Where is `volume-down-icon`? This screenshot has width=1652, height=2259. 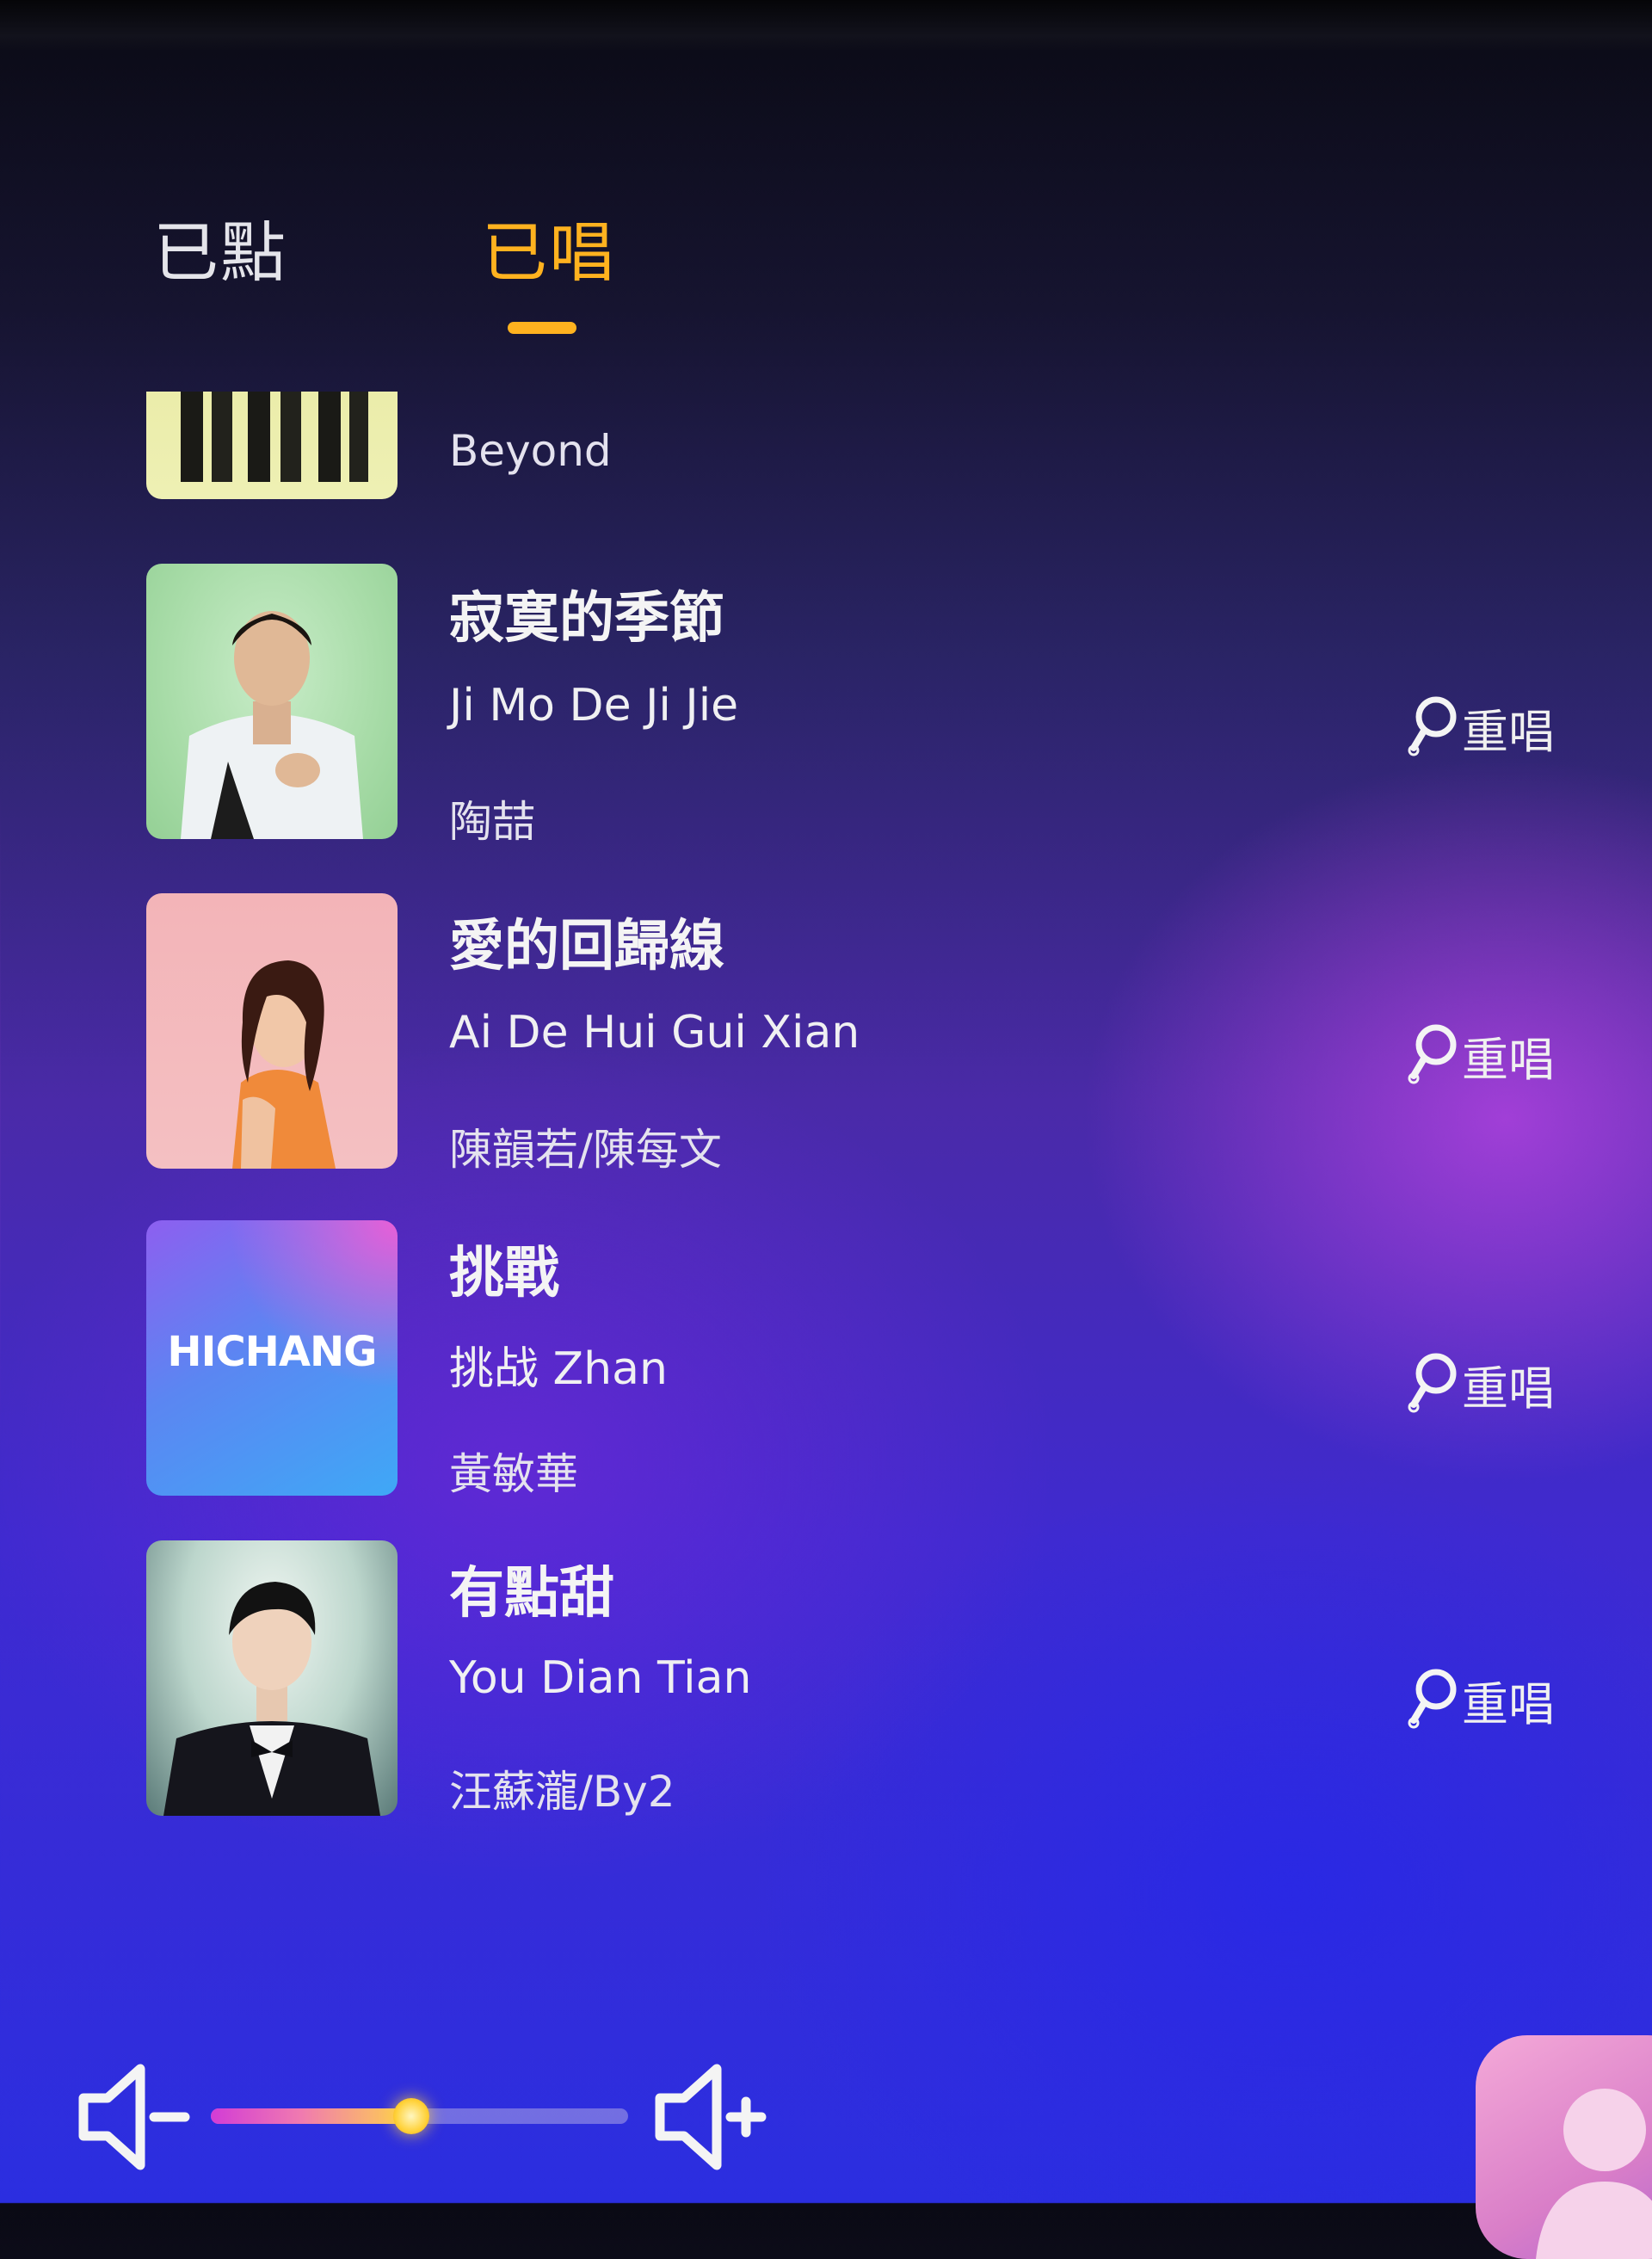
volume-down-icon is located at coordinates (134, 2117).